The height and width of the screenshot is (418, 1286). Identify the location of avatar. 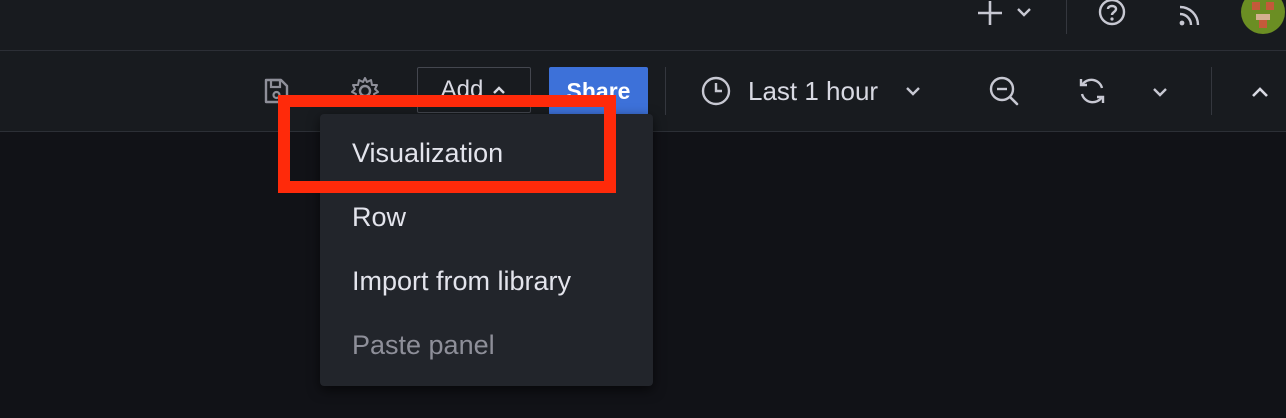
(1263, 17).